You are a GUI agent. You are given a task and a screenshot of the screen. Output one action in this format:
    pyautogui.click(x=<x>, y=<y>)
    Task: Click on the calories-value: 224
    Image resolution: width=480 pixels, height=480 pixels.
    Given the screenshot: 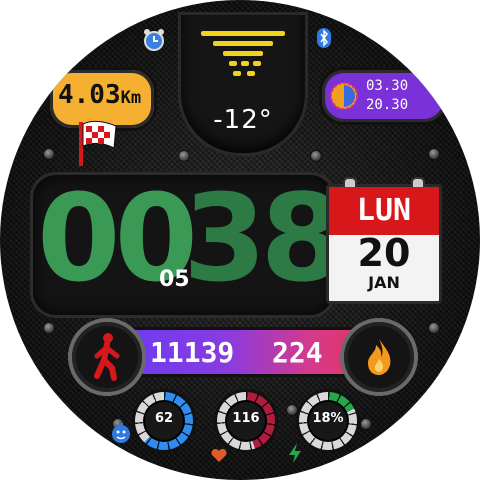 What is the action you would take?
    pyautogui.click(x=297, y=352)
    